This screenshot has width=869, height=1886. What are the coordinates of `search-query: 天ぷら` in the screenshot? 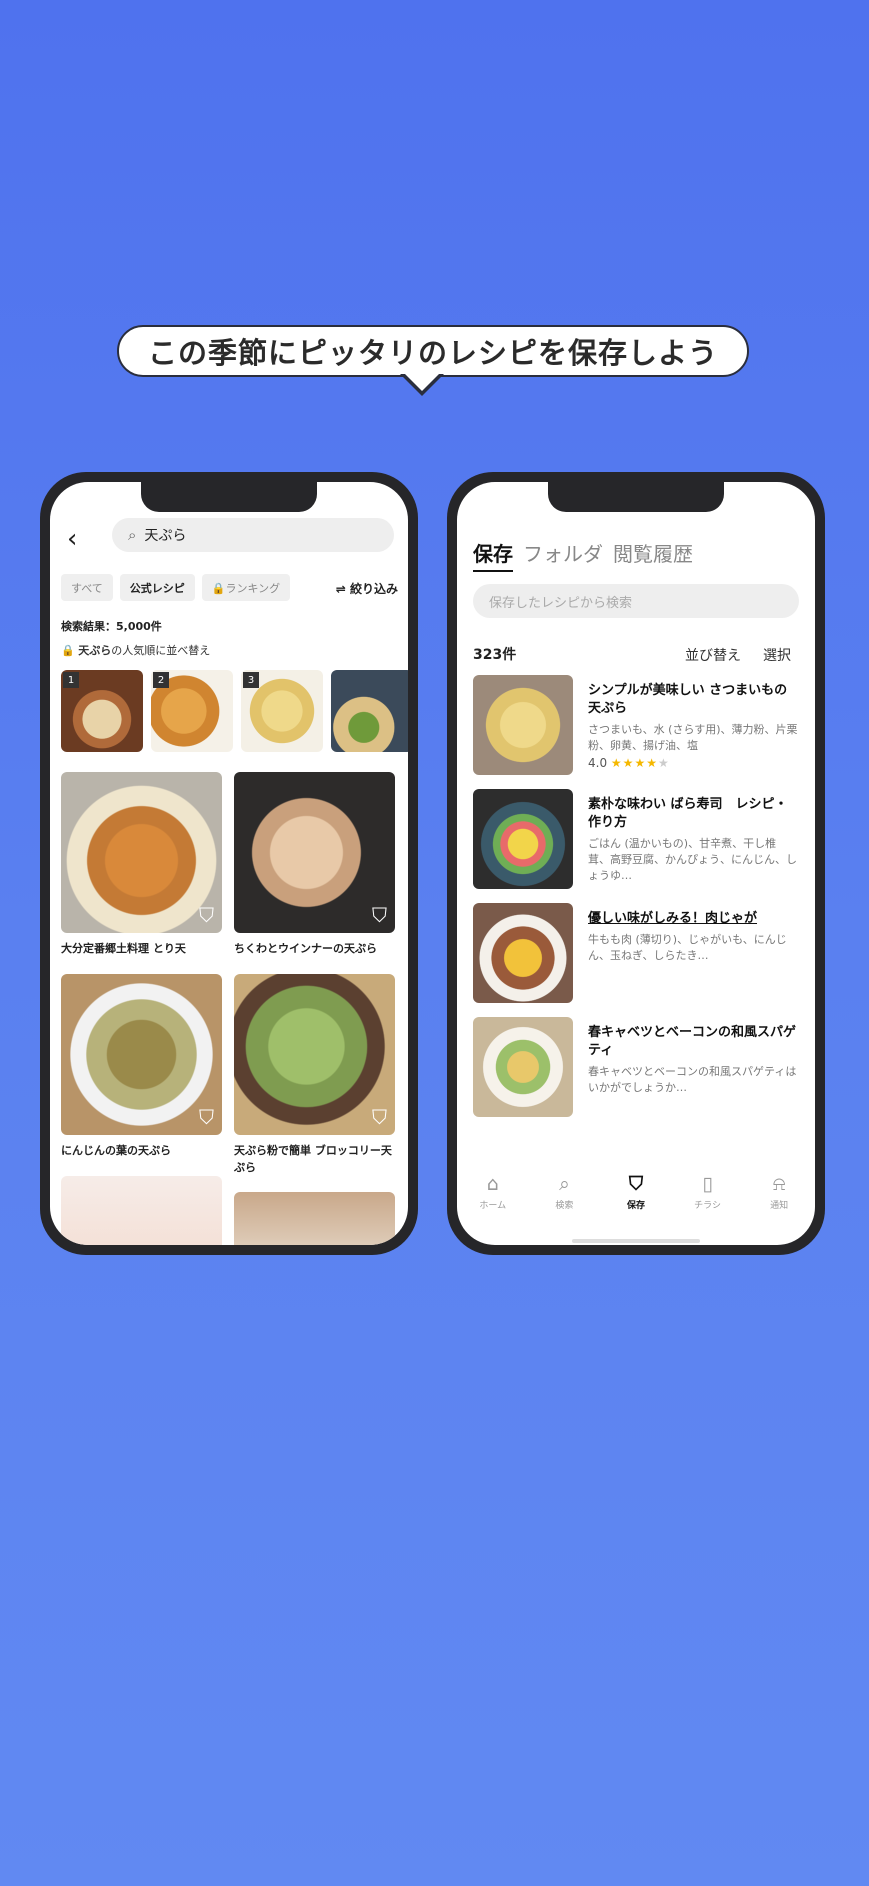 It's located at (165, 536).